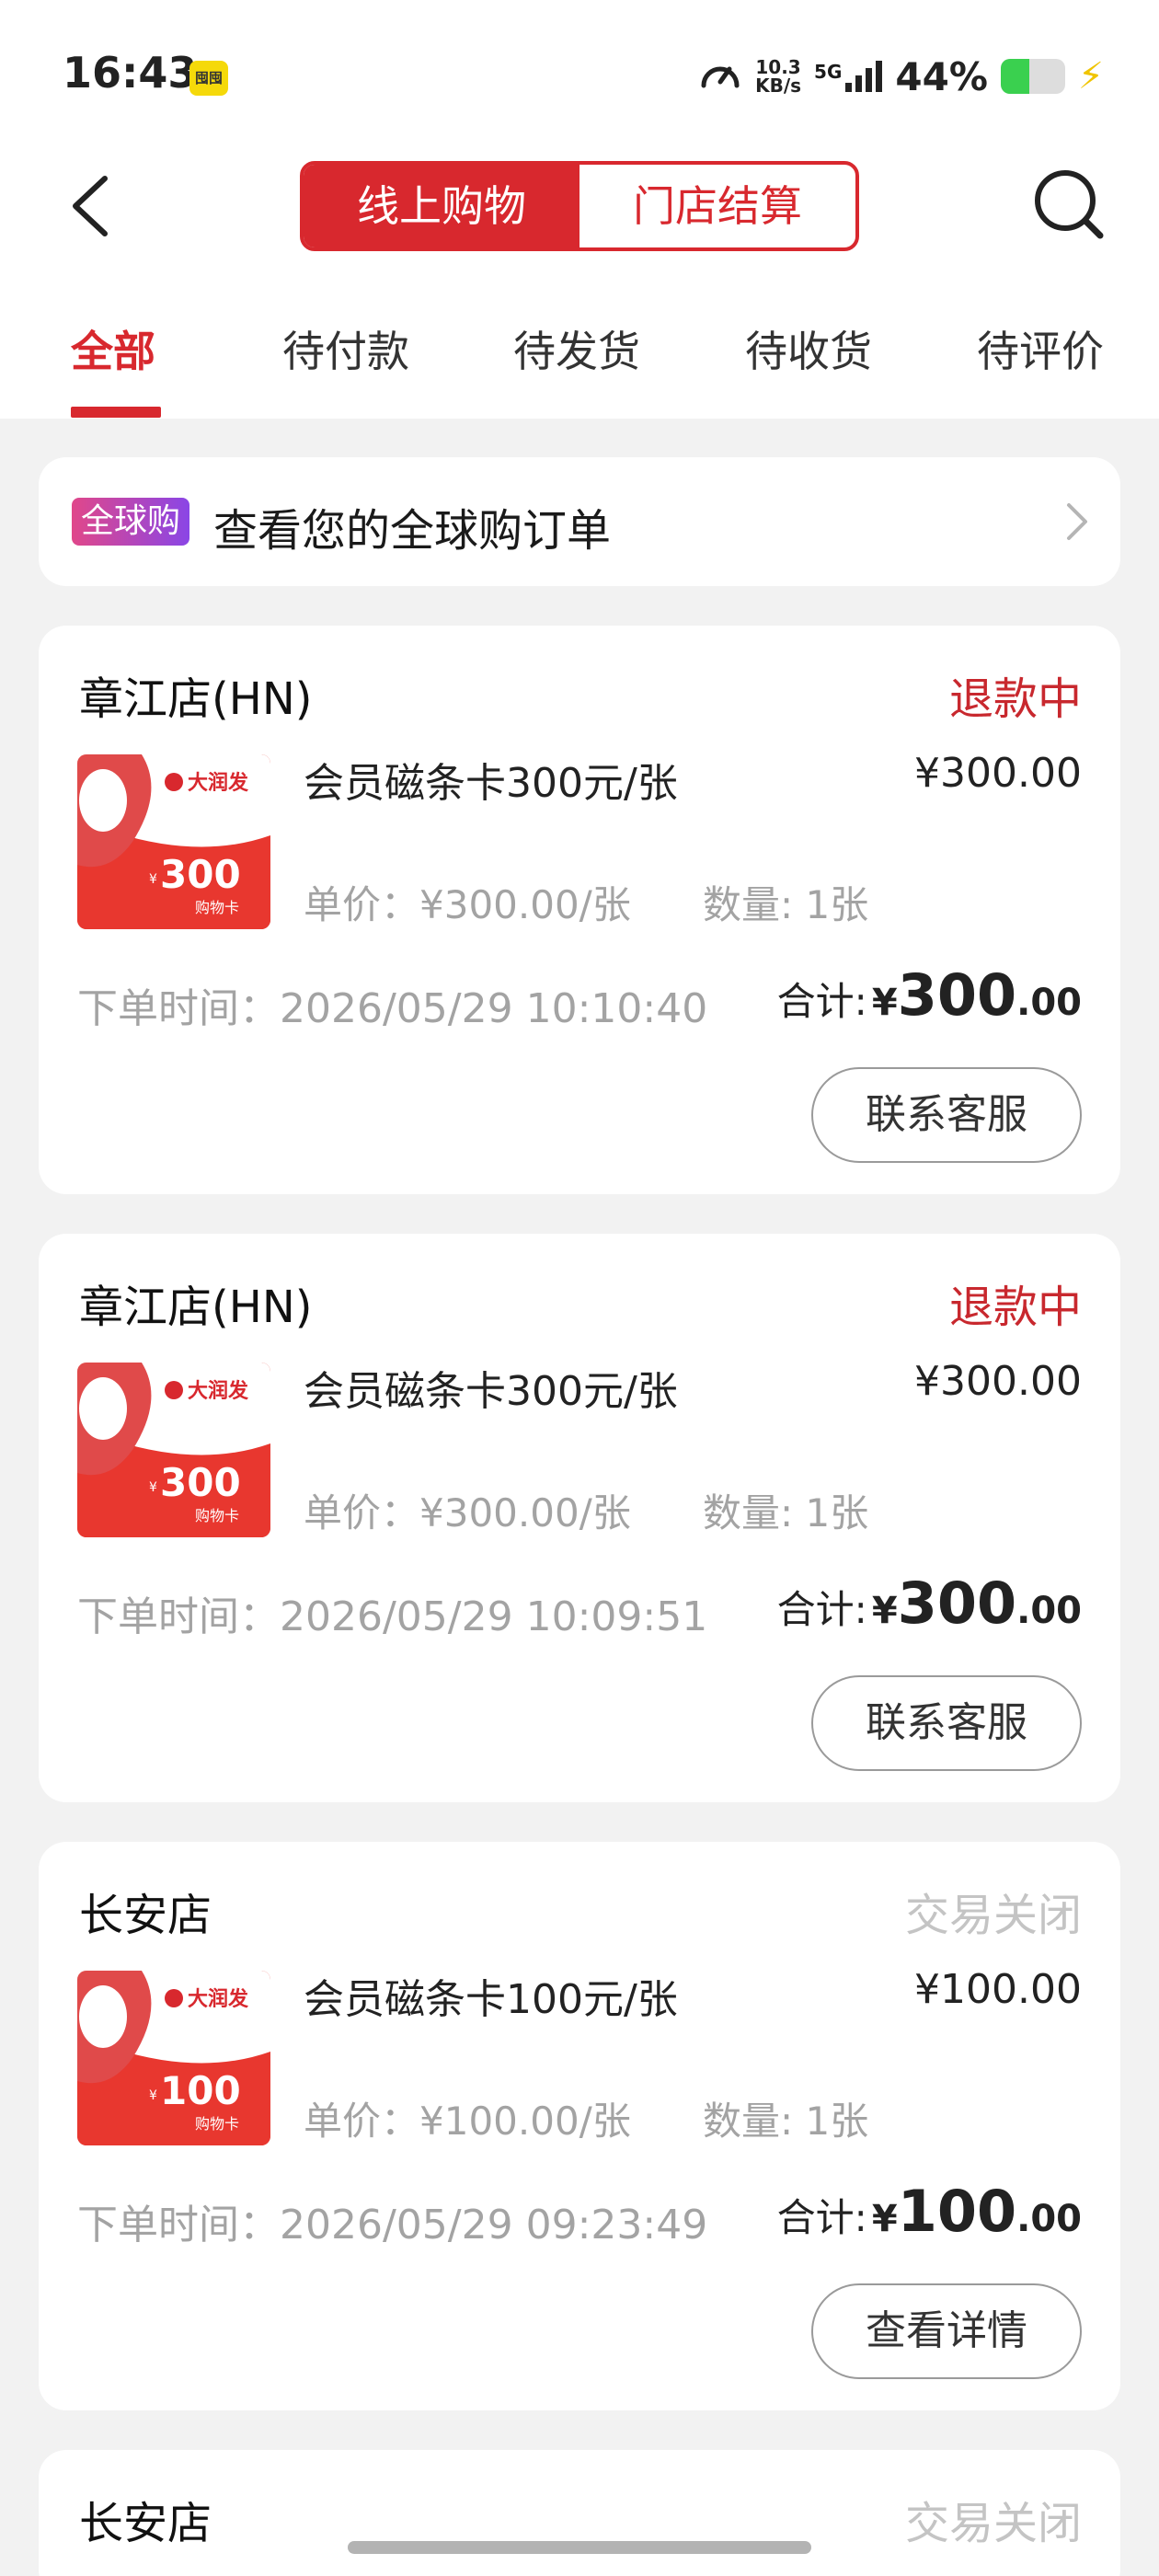 This screenshot has width=1159, height=2576. I want to click on segment-online-shopping: 线上购物, so click(442, 206).